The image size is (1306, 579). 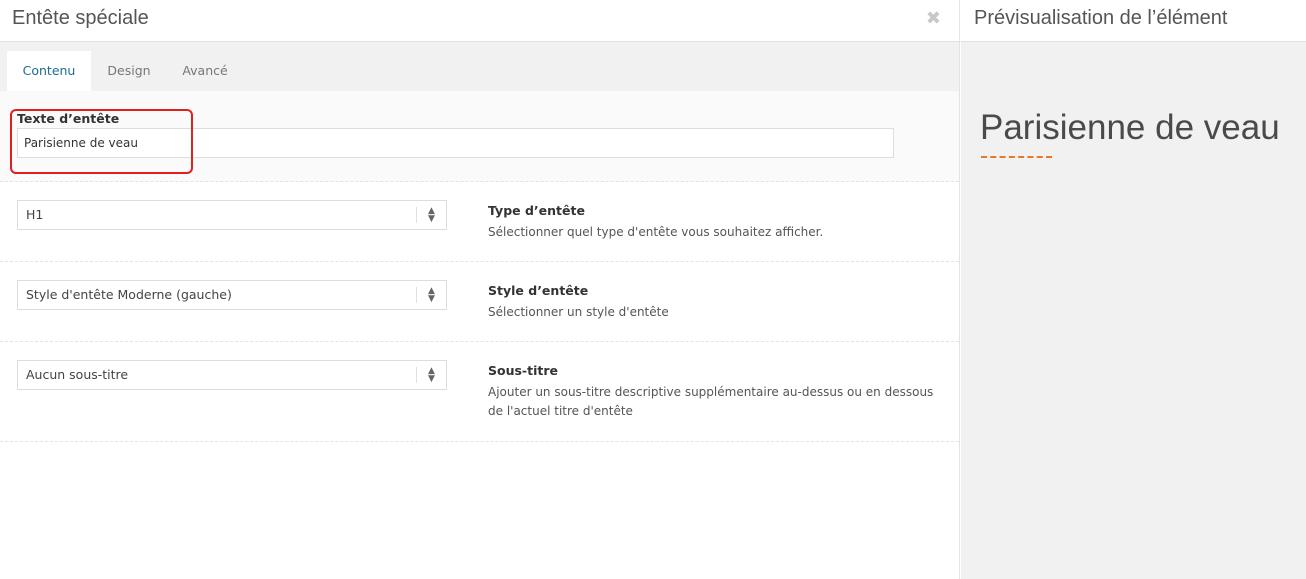 I want to click on header-type-title: Type d’entête, so click(x=536, y=210).